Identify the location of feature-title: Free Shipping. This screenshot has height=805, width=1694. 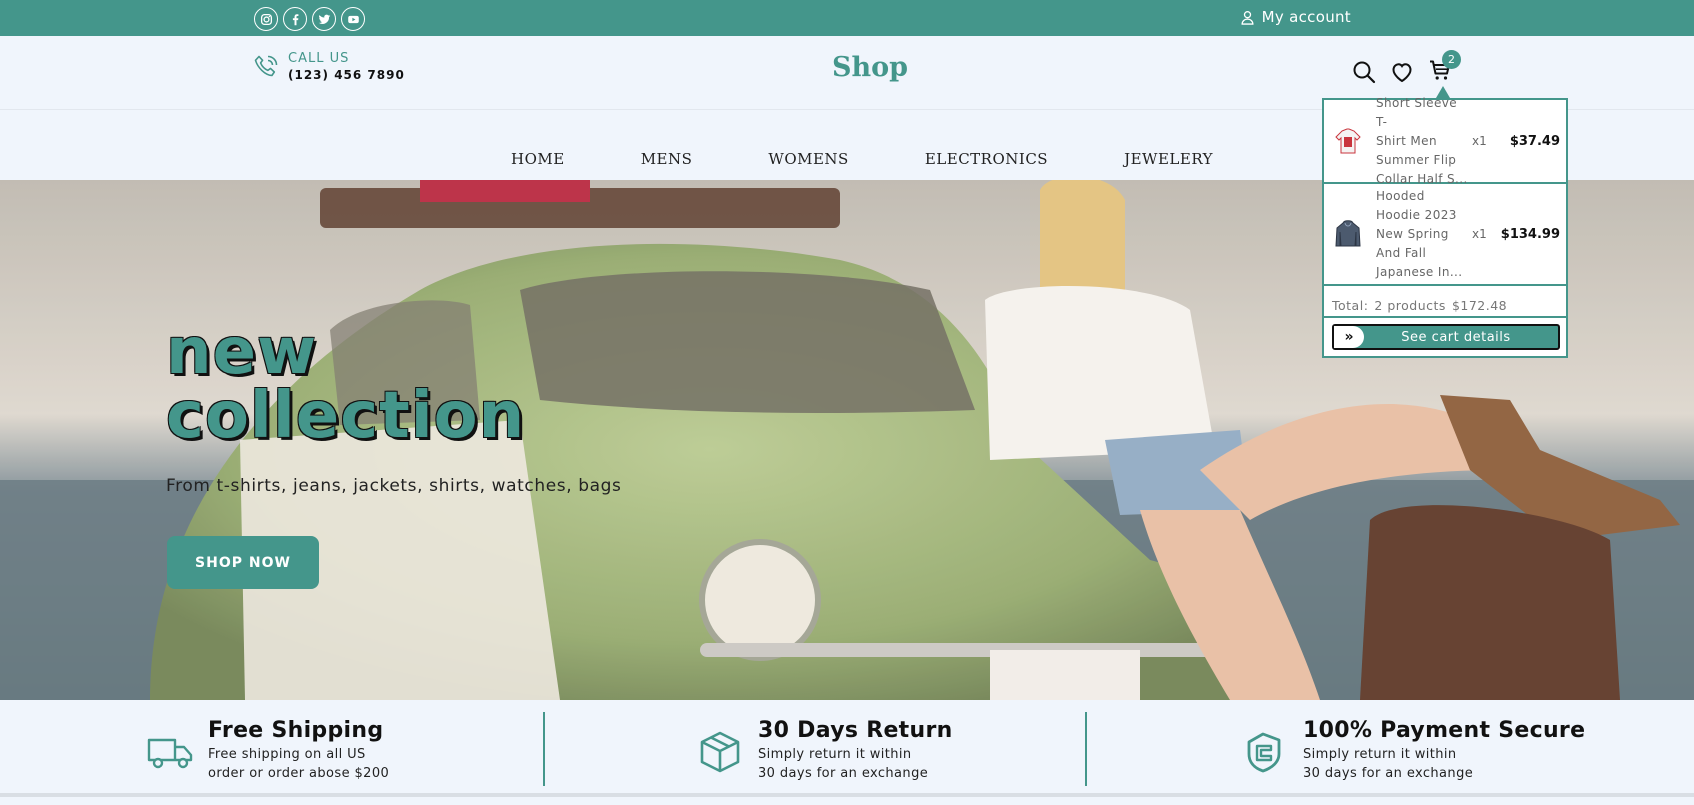
(296, 730).